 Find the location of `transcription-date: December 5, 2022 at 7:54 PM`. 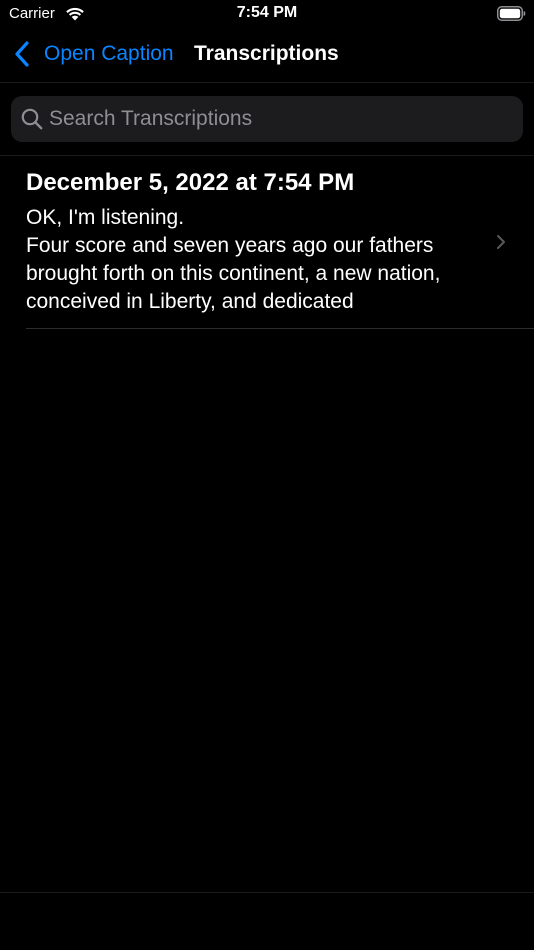

transcription-date: December 5, 2022 at 7:54 PM is located at coordinates (190, 182).